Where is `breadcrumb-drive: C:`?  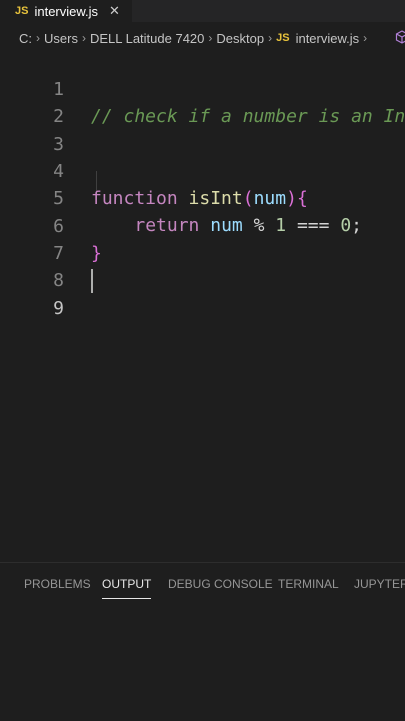 breadcrumb-drive: C: is located at coordinates (25, 38).